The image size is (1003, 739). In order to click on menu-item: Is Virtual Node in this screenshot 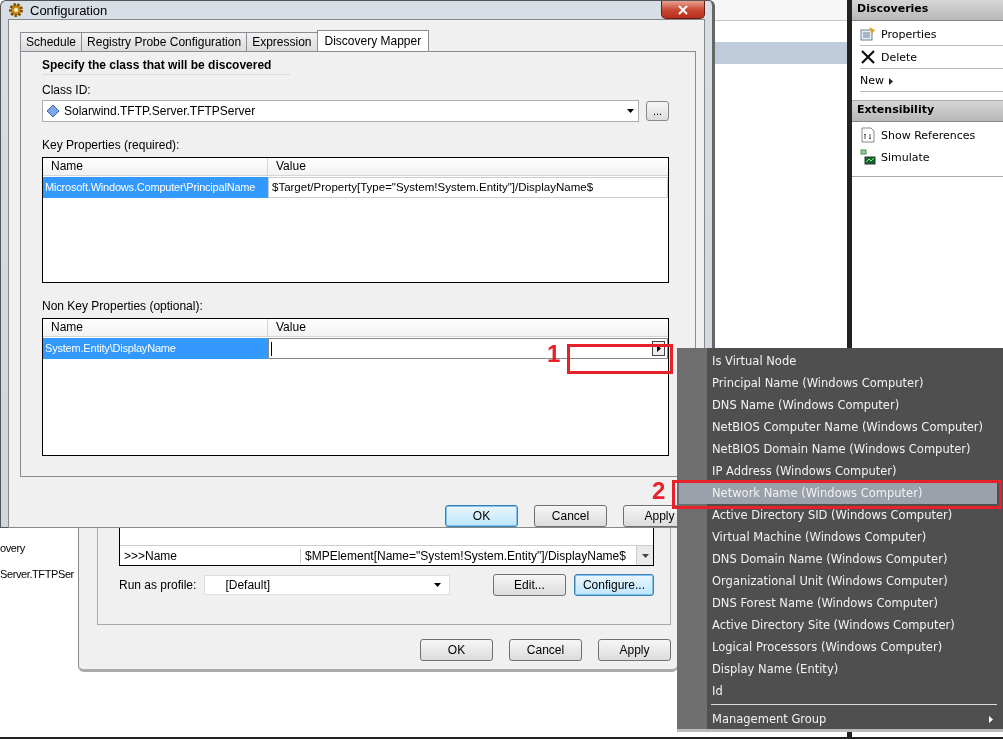, I will do `click(838, 361)`.